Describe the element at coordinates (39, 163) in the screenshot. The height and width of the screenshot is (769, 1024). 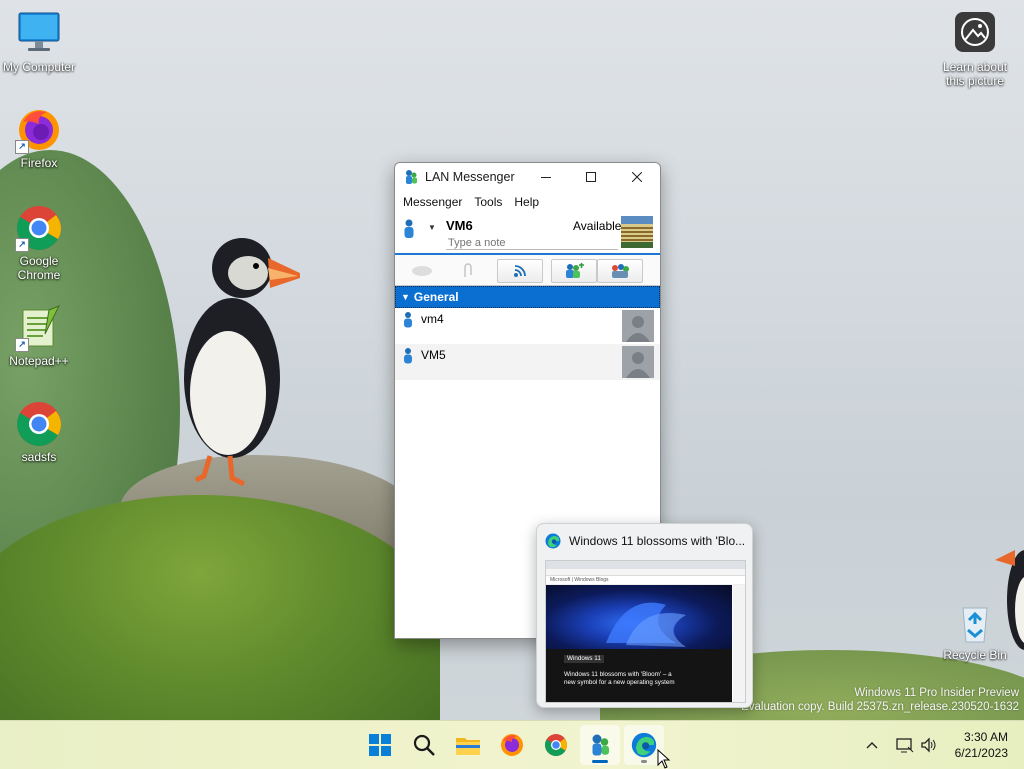
I see `desktop-icon-label: Firefox` at that location.